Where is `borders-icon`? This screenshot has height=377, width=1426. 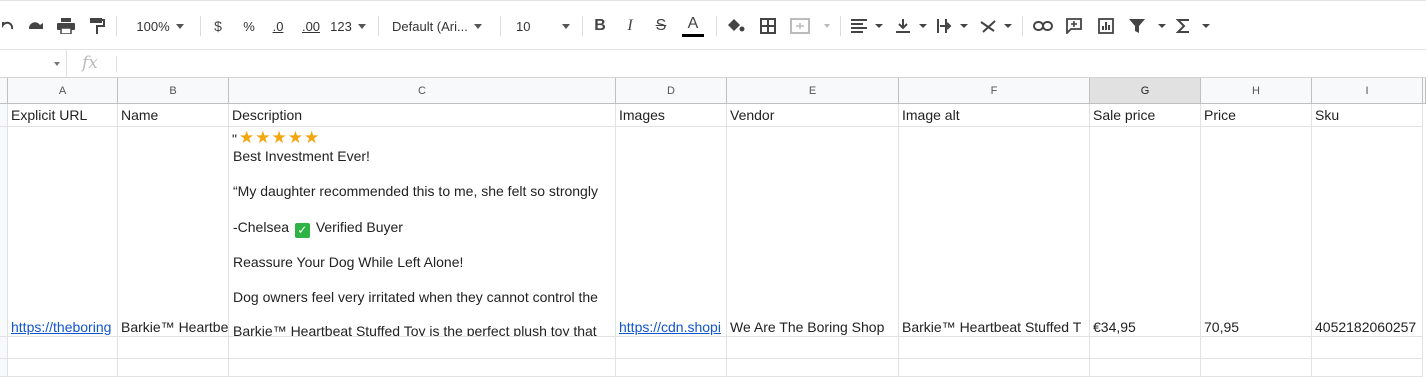
borders-icon is located at coordinates (768, 26).